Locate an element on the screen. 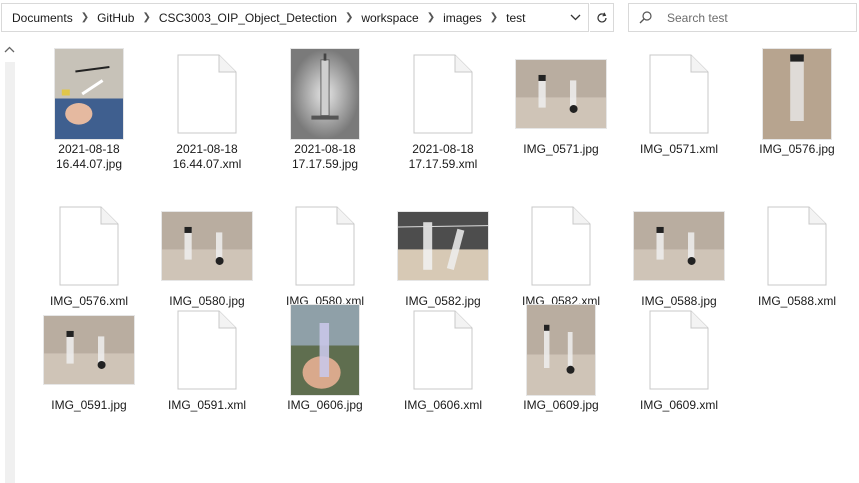 The height and width of the screenshot is (483, 859). file-name: IMG_0591.jpg is located at coordinates (89, 405).